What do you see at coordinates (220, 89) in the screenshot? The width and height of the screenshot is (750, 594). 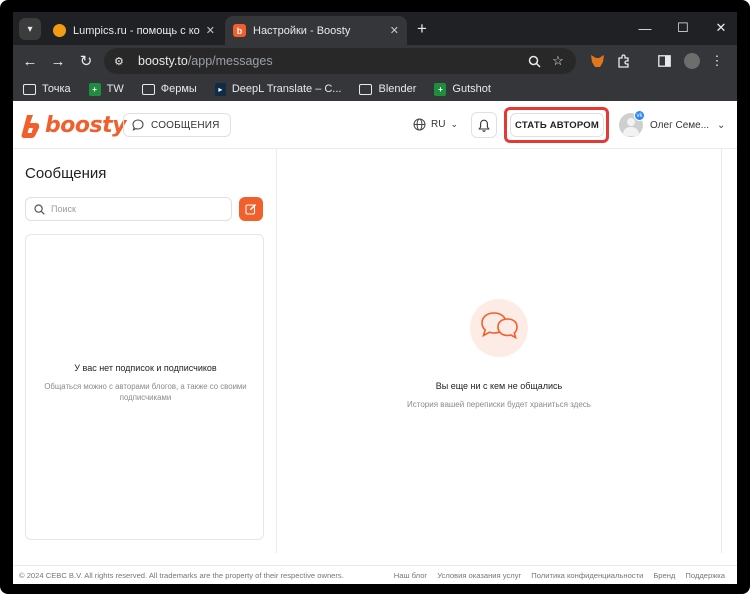 I see `deepl-icon: ▸` at bounding box center [220, 89].